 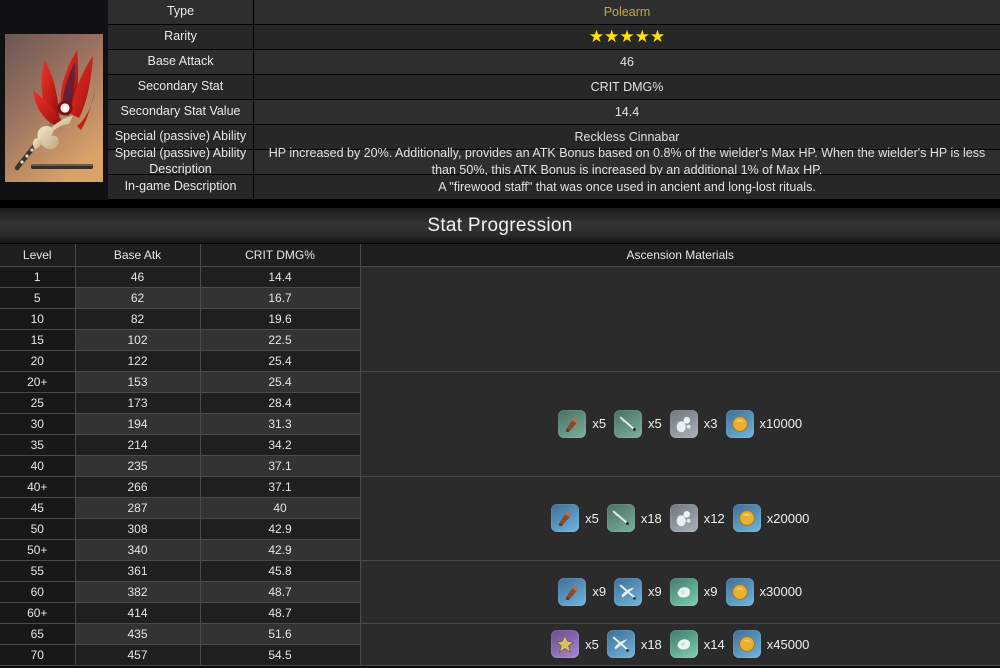 I want to click on column-header-level: Level, so click(x=38, y=255).